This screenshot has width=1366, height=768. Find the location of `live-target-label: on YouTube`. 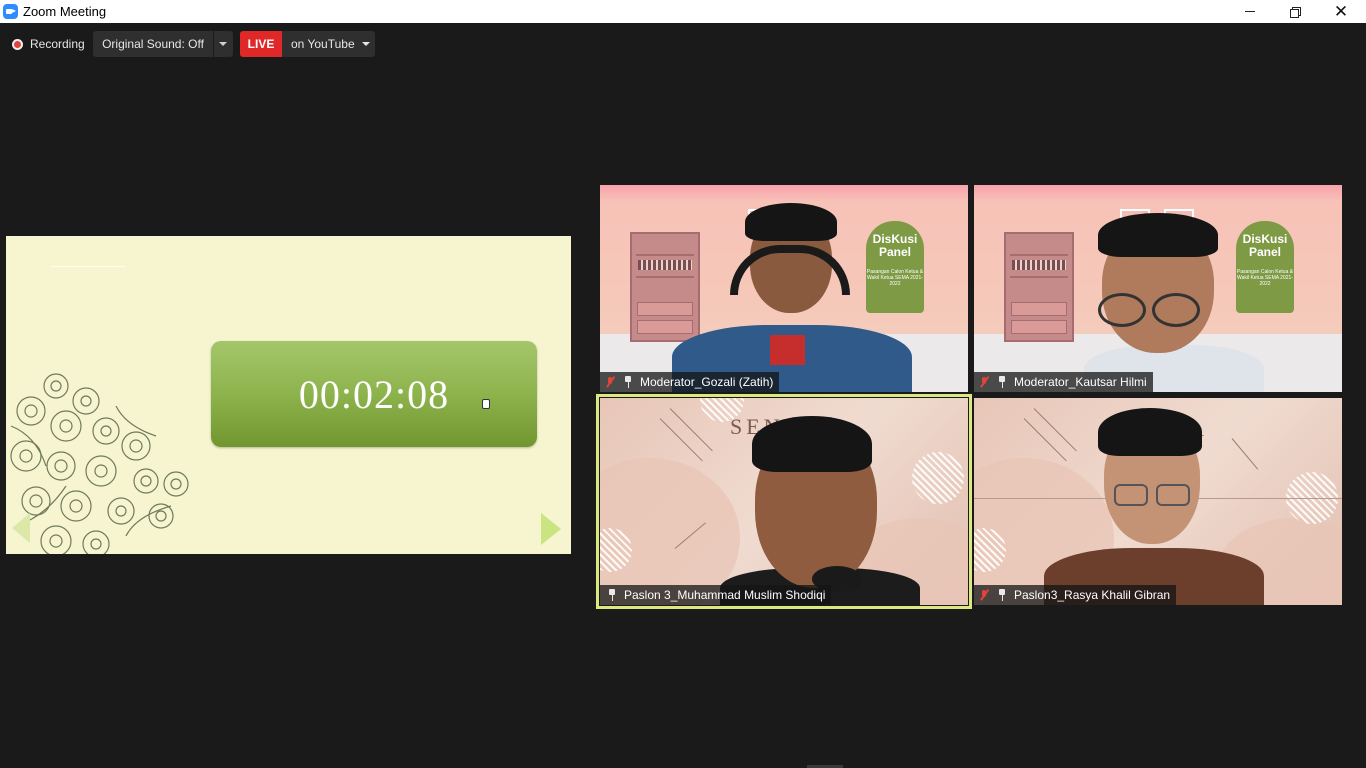

live-target-label: on YouTube is located at coordinates (323, 44).